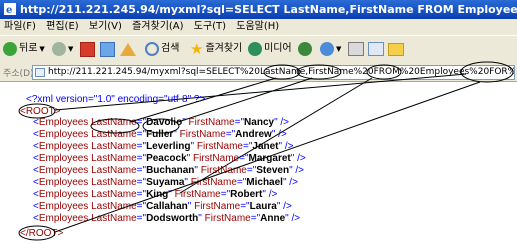 This screenshot has height=244, width=517. What do you see at coordinates (384, 72) in the screenshot?
I see `annotation-oval-url-employees` at bounding box center [384, 72].